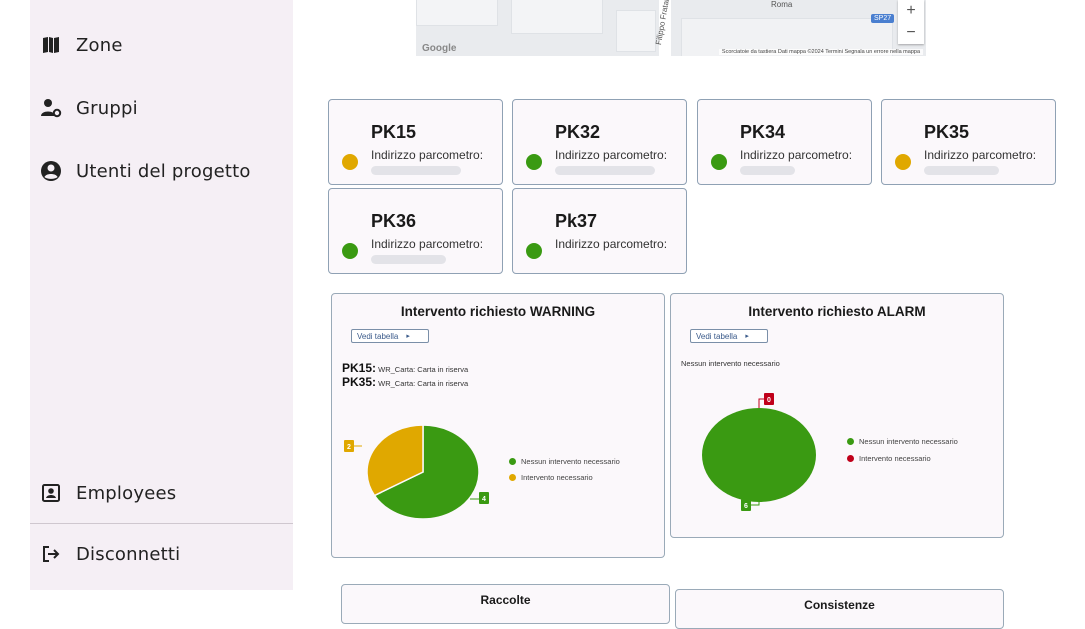 Image resolution: width=1085 pixels, height=629 pixels. What do you see at coordinates (839, 605) in the screenshot?
I see `panel-title: Consistenze` at bounding box center [839, 605].